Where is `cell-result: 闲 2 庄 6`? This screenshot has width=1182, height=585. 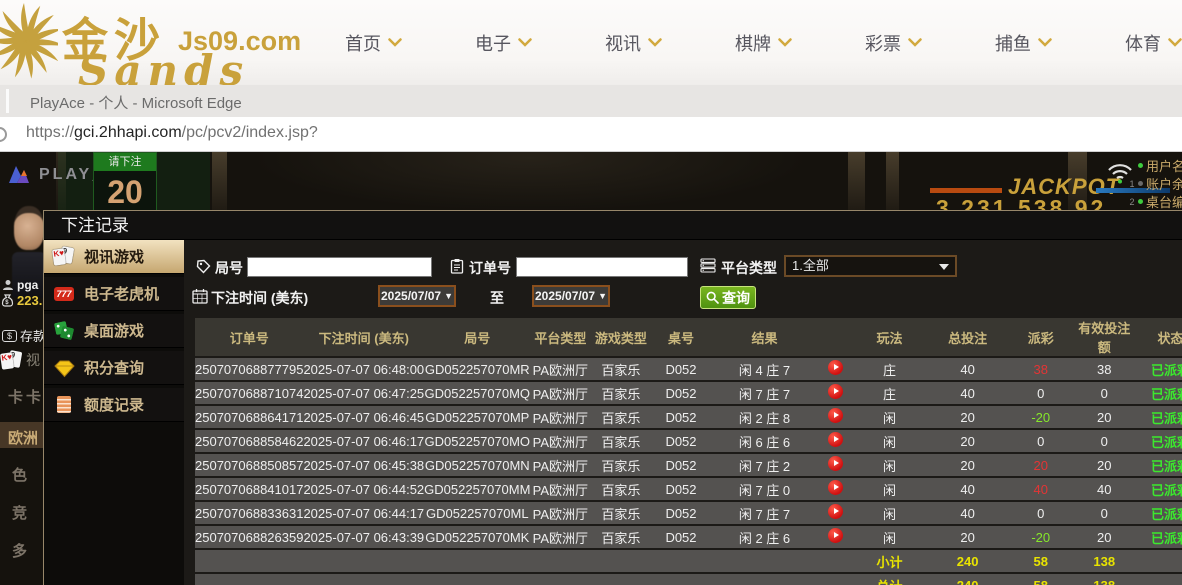 cell-result: 闲 2 庄 6 is located at coordinates (764, 537).